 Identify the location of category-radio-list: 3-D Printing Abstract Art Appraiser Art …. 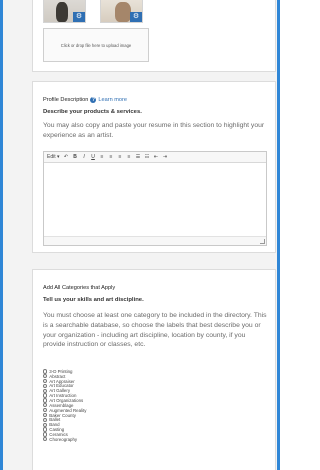
(143, 405).